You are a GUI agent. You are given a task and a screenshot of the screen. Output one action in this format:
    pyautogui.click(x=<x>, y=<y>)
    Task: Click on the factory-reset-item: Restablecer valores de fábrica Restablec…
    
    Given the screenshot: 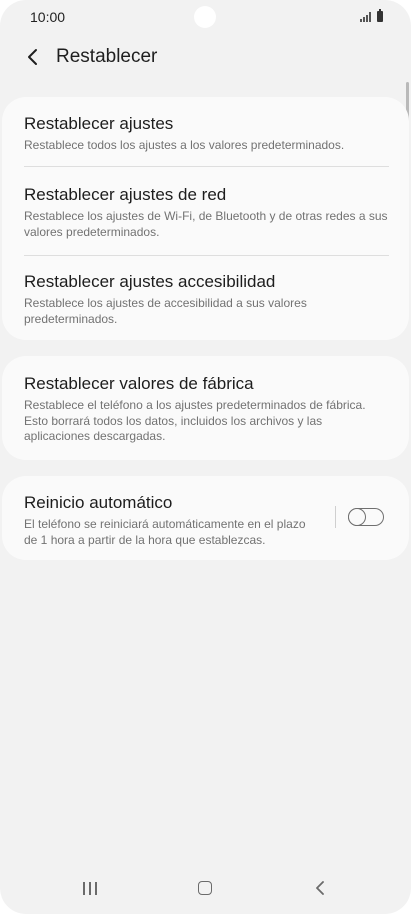 What is the action you would take?
    pyautogui.click(x=206, y=409)
    